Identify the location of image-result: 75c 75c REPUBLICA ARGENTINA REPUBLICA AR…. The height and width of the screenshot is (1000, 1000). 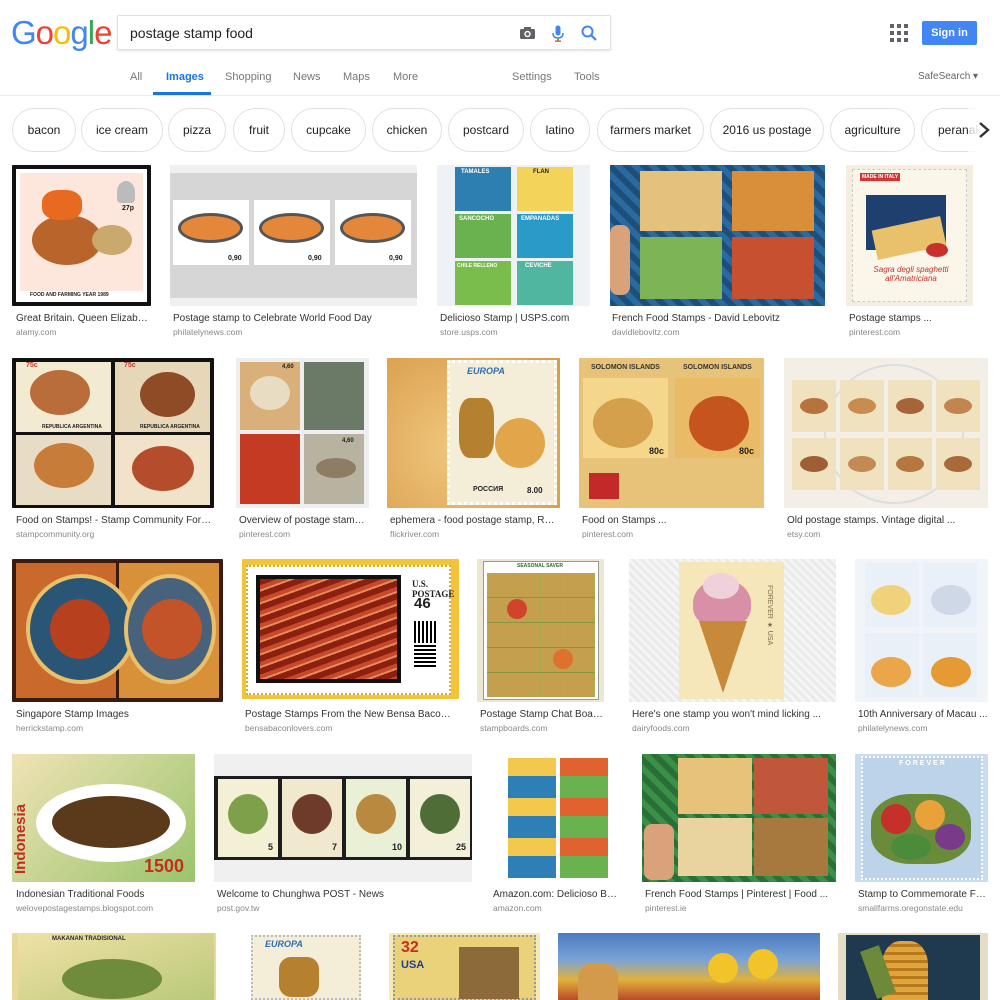
(114, 450).